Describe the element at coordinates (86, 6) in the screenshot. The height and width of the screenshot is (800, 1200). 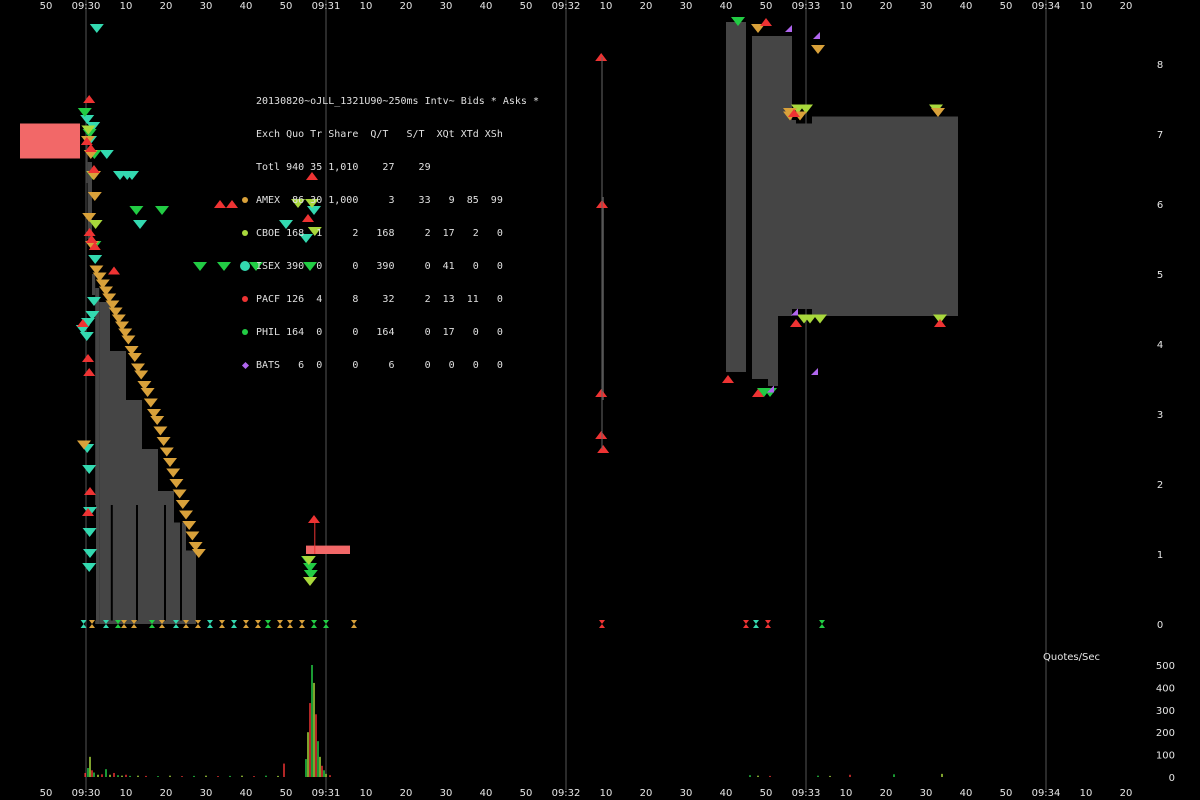
I see `x-tick-label-top: 09:30` at that location.